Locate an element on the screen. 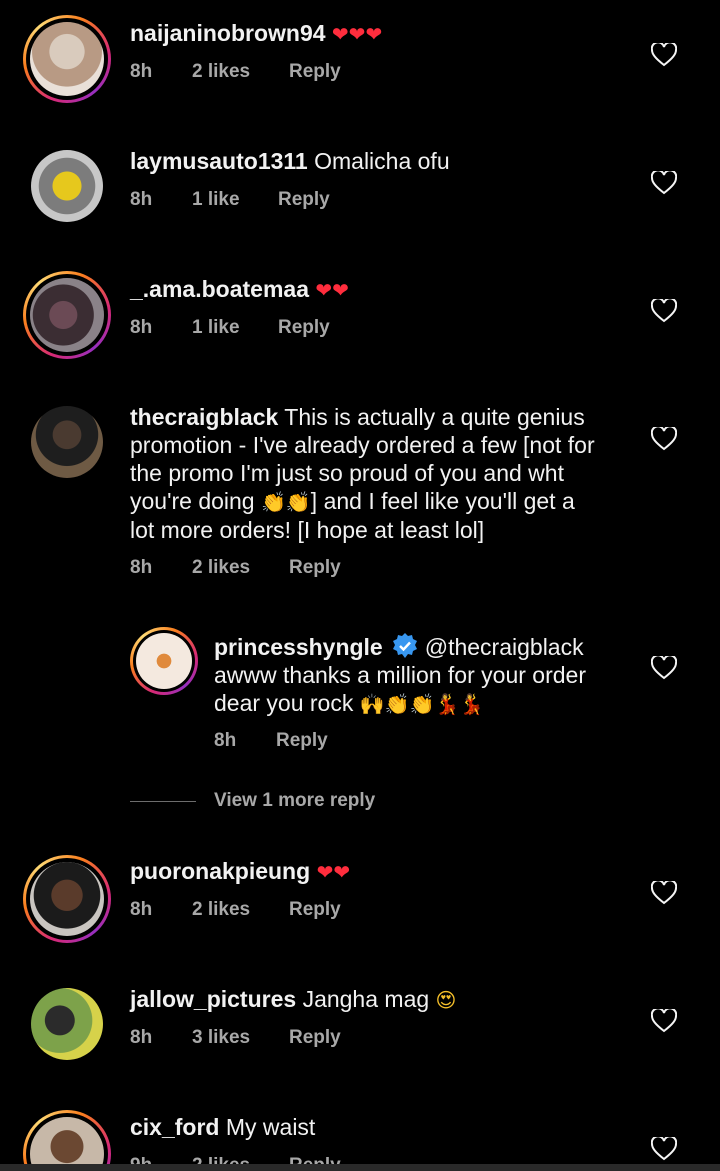 The width and height of the screenshot is (720, 1171). reply-emojis: 🙌👏👏💃💃 is located at coordinates (422, 704).